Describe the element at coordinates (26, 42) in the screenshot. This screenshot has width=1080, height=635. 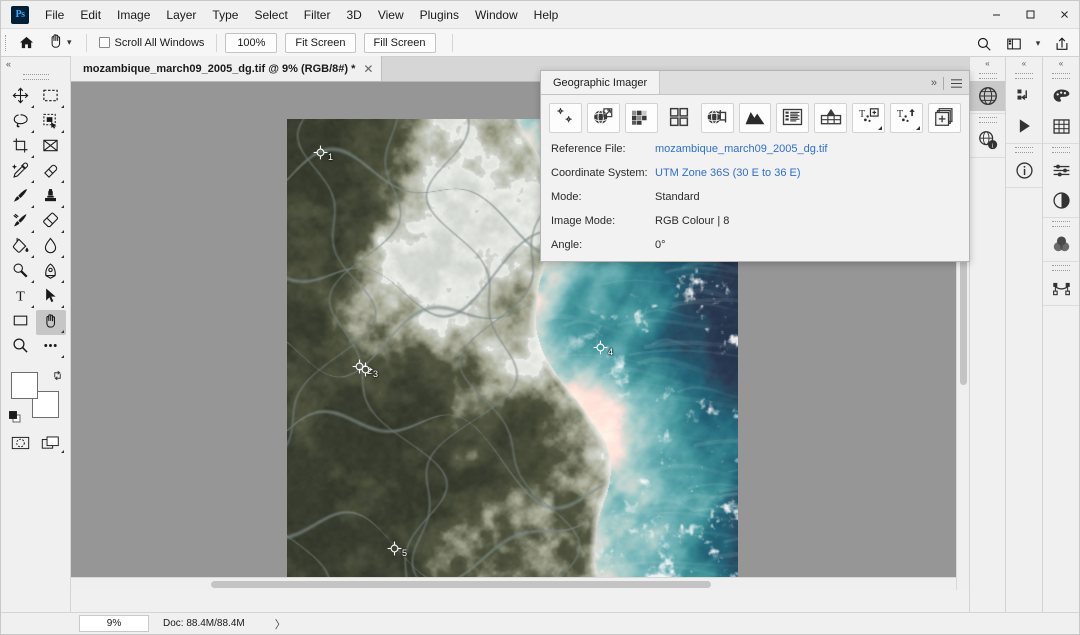
I see `home-icon` at that location.